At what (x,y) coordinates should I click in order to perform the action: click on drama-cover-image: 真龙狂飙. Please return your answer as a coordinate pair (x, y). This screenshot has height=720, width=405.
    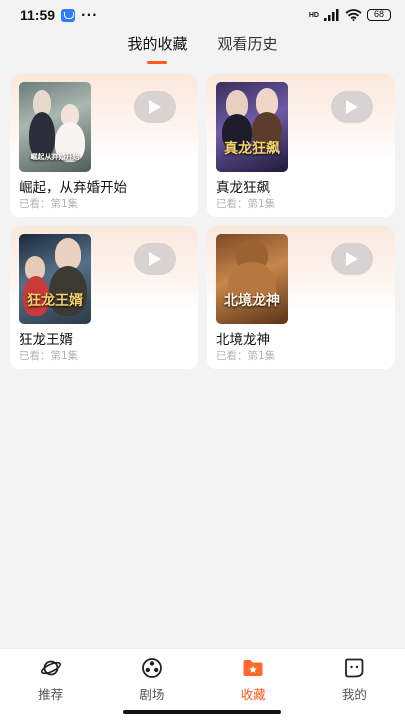
    Looking at the image, I should click on (252, 127).